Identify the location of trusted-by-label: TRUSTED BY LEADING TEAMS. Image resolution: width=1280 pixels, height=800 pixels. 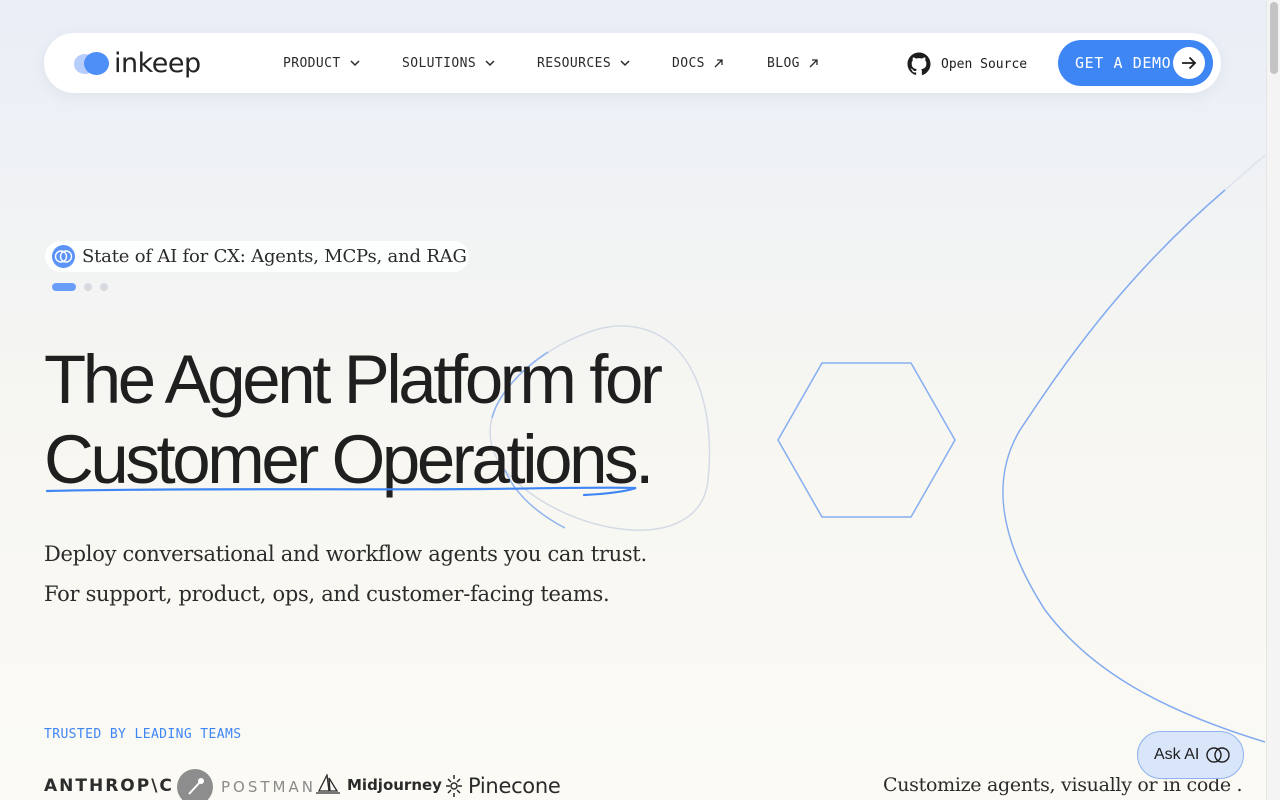
(143, 734).